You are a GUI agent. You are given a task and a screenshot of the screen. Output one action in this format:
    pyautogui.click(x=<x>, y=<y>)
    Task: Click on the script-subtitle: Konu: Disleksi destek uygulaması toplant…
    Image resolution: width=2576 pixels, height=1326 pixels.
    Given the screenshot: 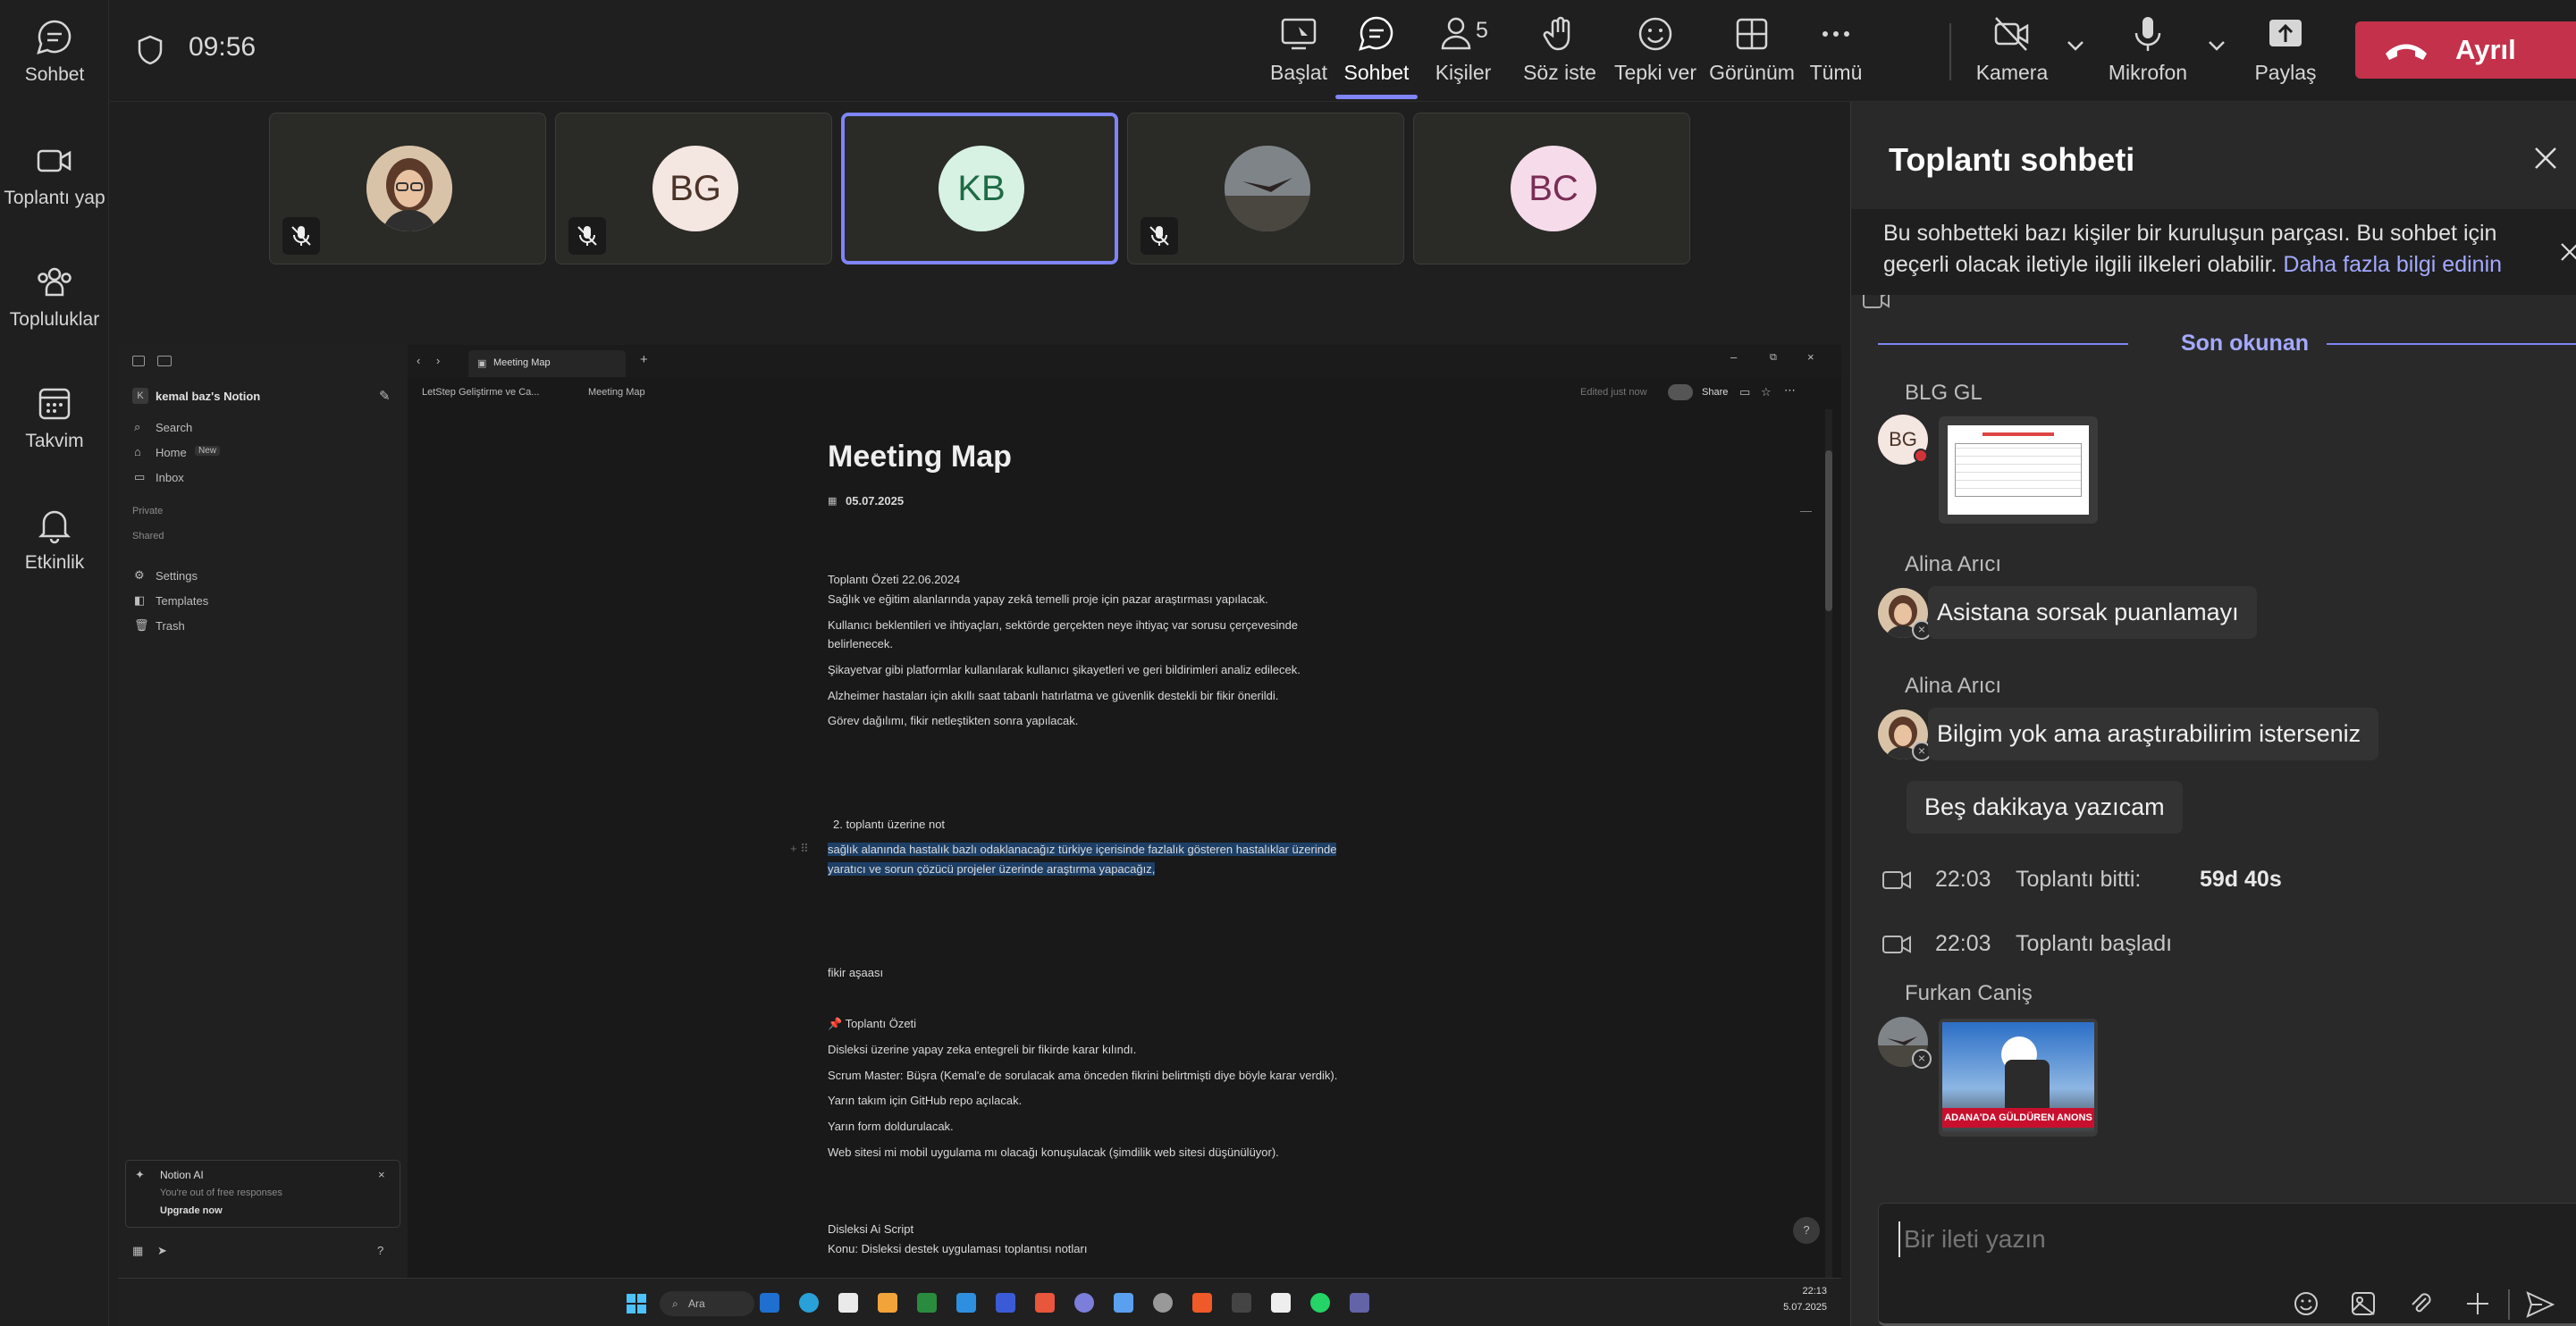 What is the action you would take?
    pyautogui.click(x=957, y=1248)
    